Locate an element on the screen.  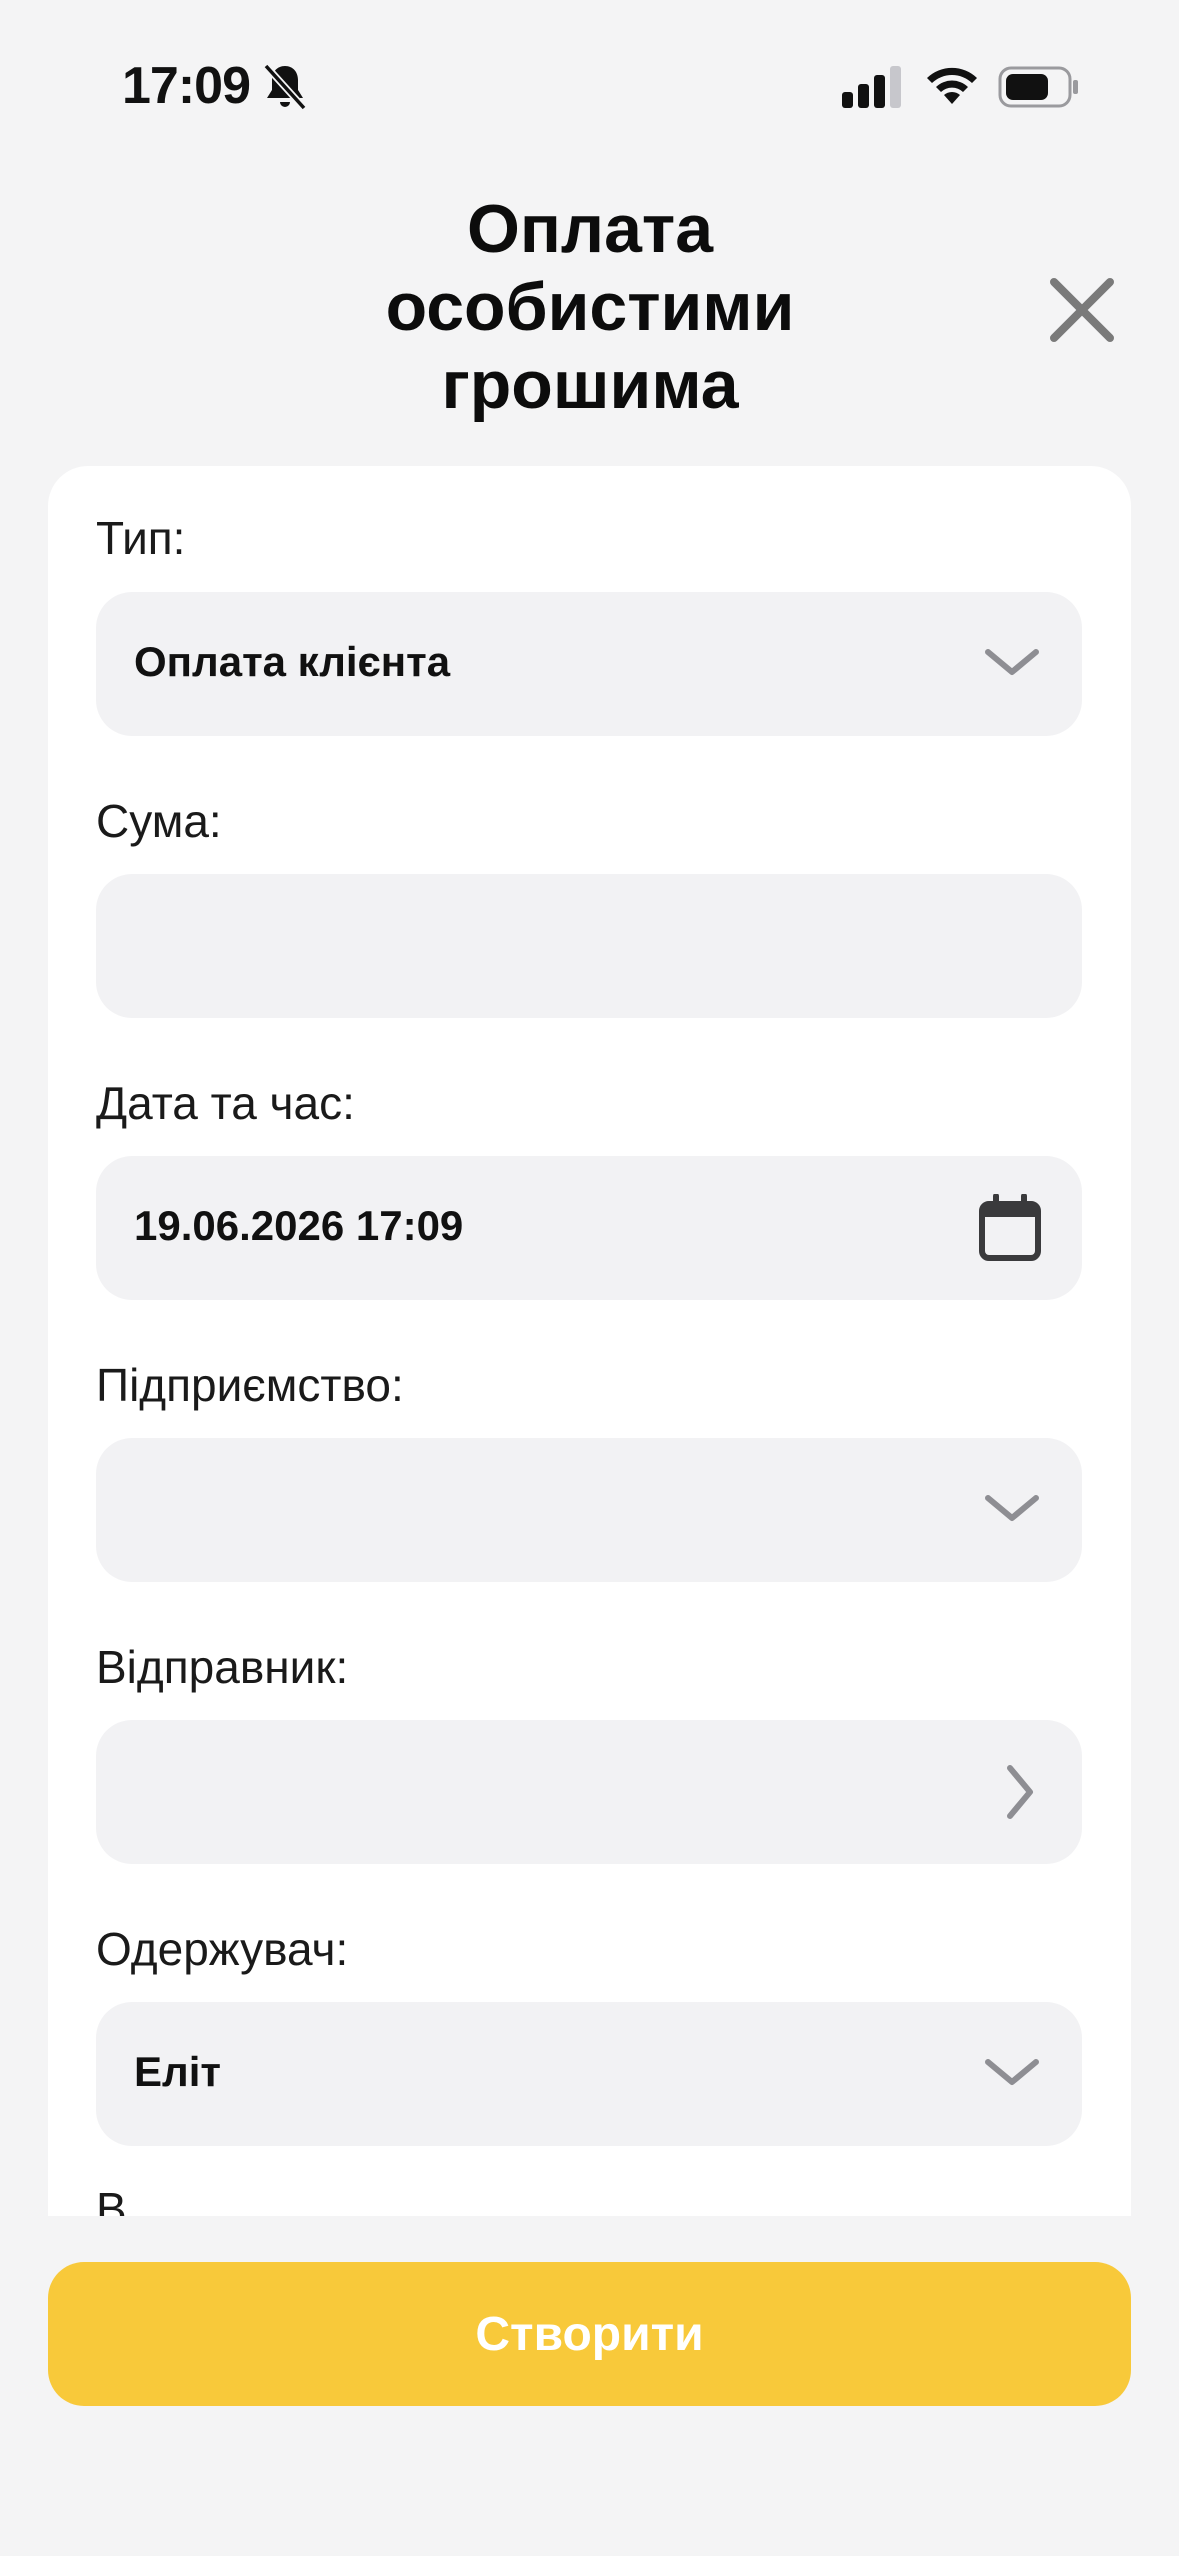
create-button-label: Створити is located at coordinates (589, 2334).